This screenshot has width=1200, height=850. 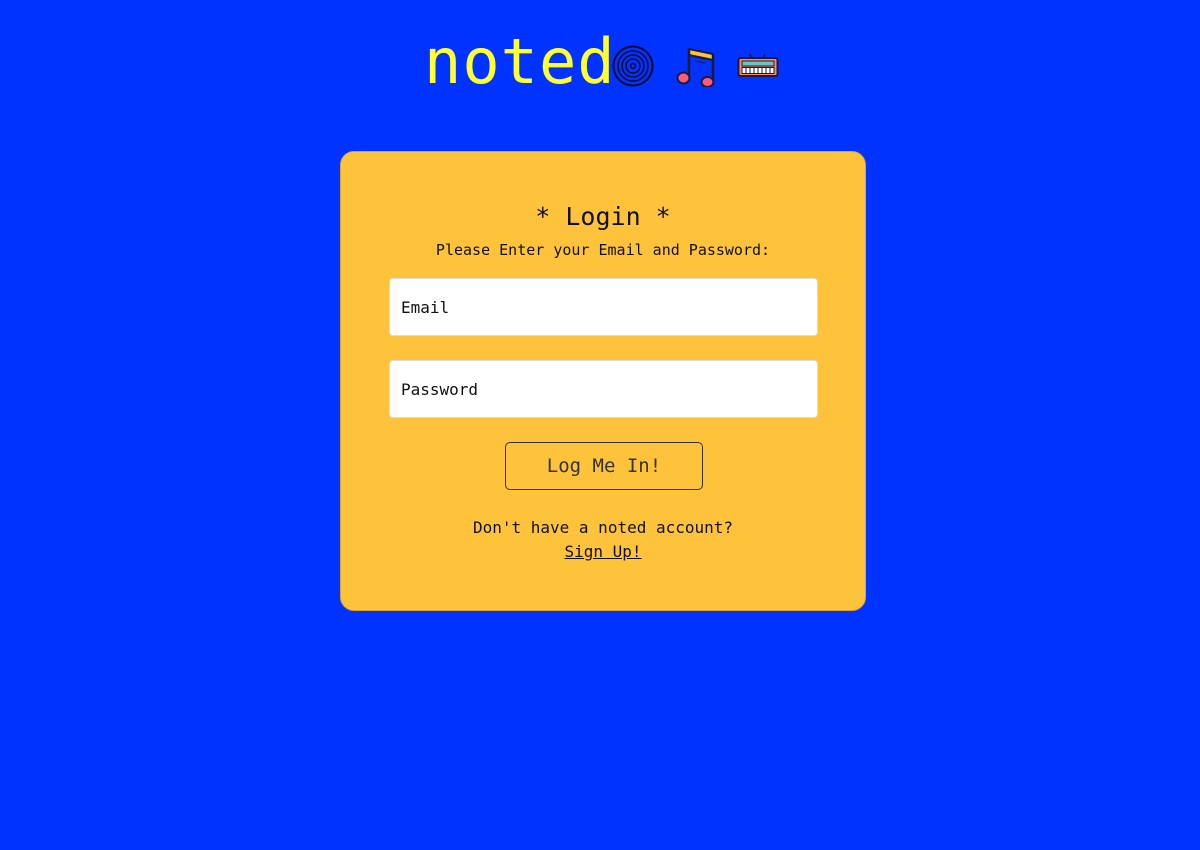 I want to click on login-button: Log Me In!, so click(x=604, y=466).